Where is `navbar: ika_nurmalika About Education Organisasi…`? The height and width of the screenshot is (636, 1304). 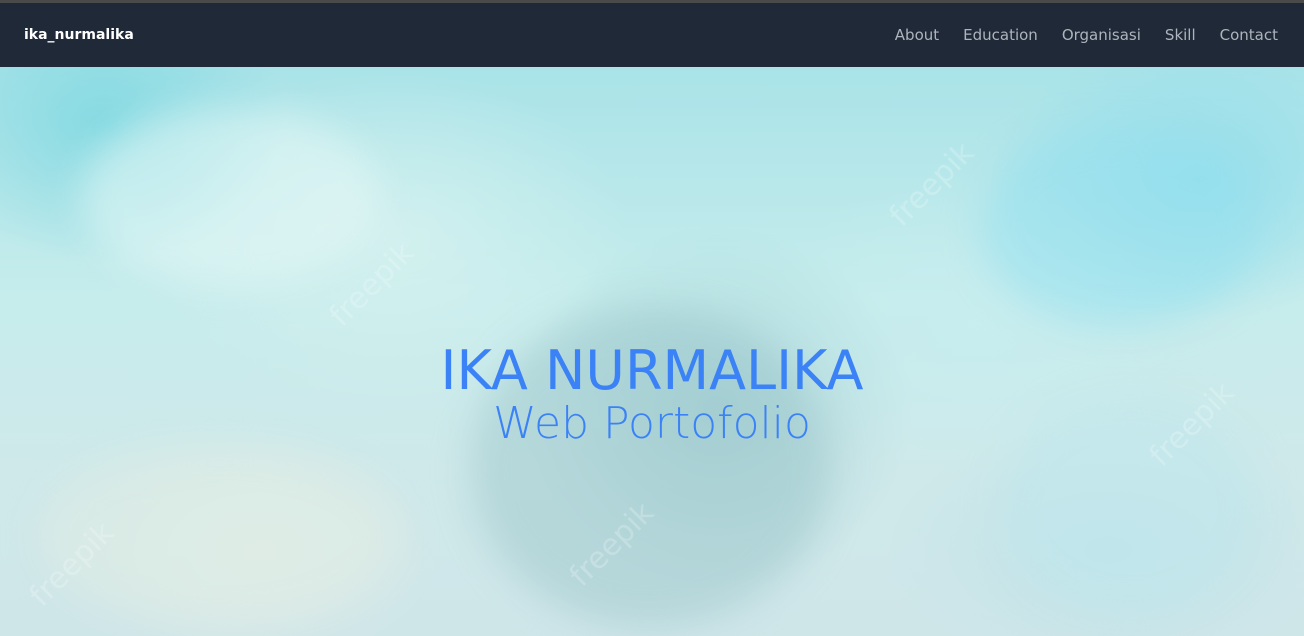 navbar: ika_nurmalika About Education Organisasi… is located at coordinates (652, 35).